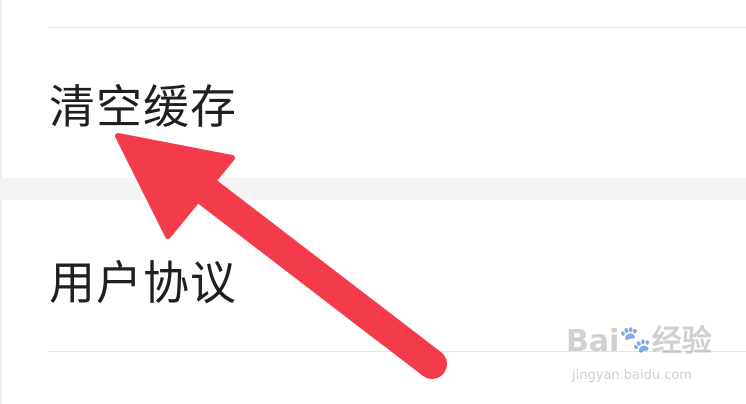 The width and height of the screenshot is (746, 404). What do you see at coordinates (143, 283) in the screenshot?
I see `user-agreement-label: 用户协议` at bounding box center [143, 283].